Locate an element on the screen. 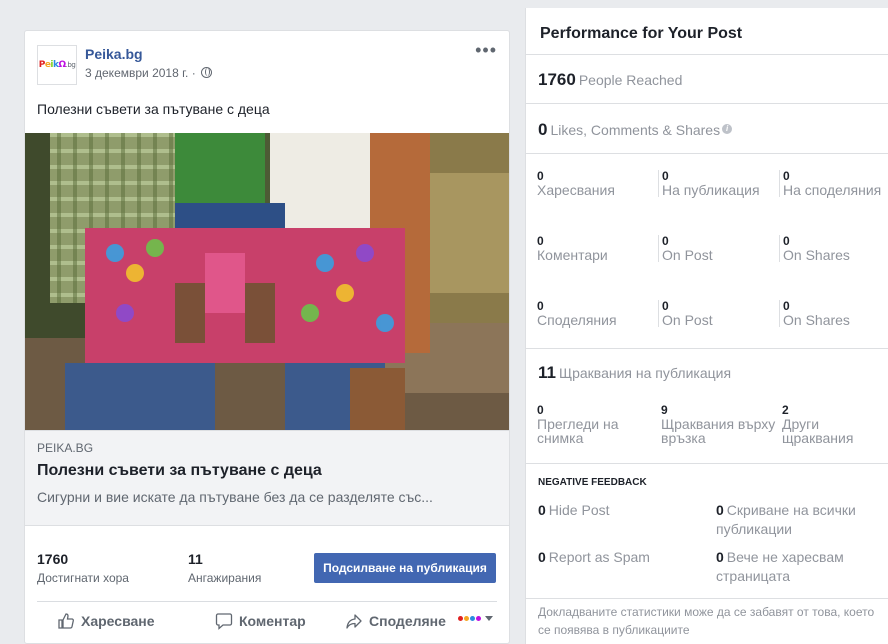  negative-feedback-header: NEGATIVE FEEDBACK is located at coordinates (592, 482).